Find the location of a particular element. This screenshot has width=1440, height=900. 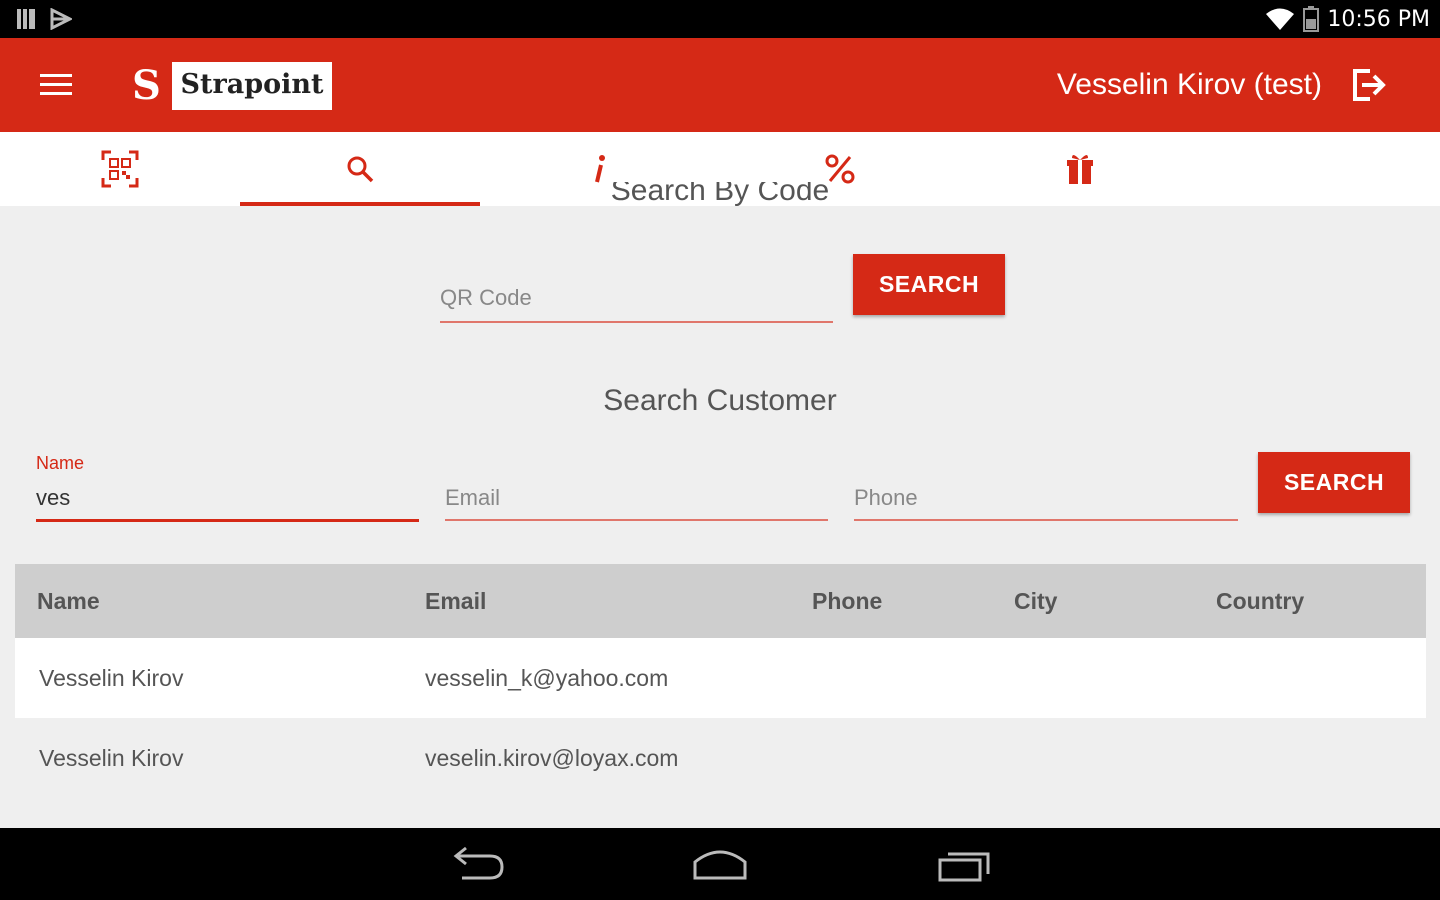

phone-field is located at coordinates (1046, 503).